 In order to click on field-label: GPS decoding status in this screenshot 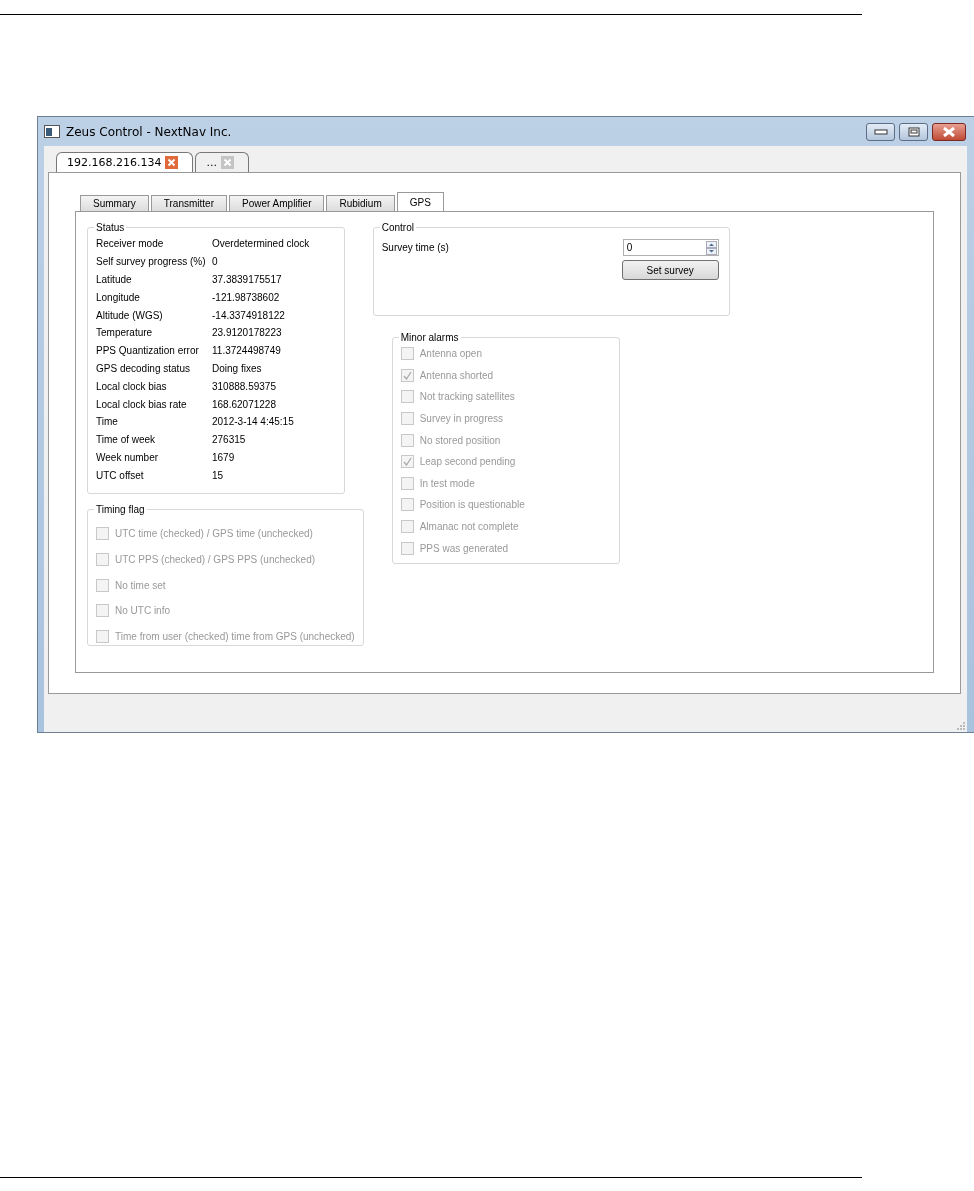, I will do `click(143, 368)`.